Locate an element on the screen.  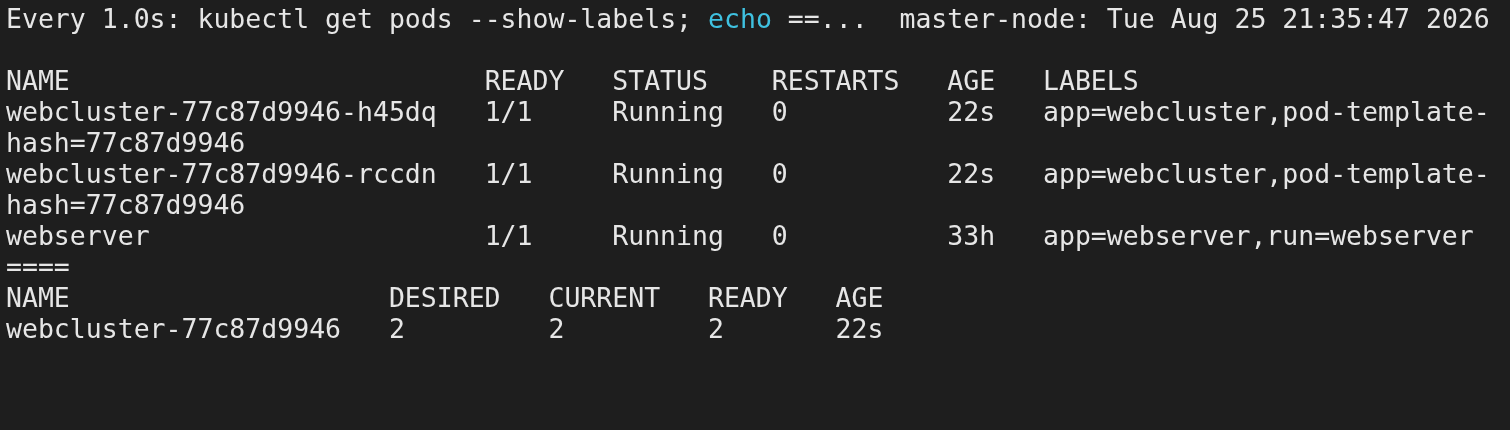
command-keyword: echo is located at coordinates (740, 18).